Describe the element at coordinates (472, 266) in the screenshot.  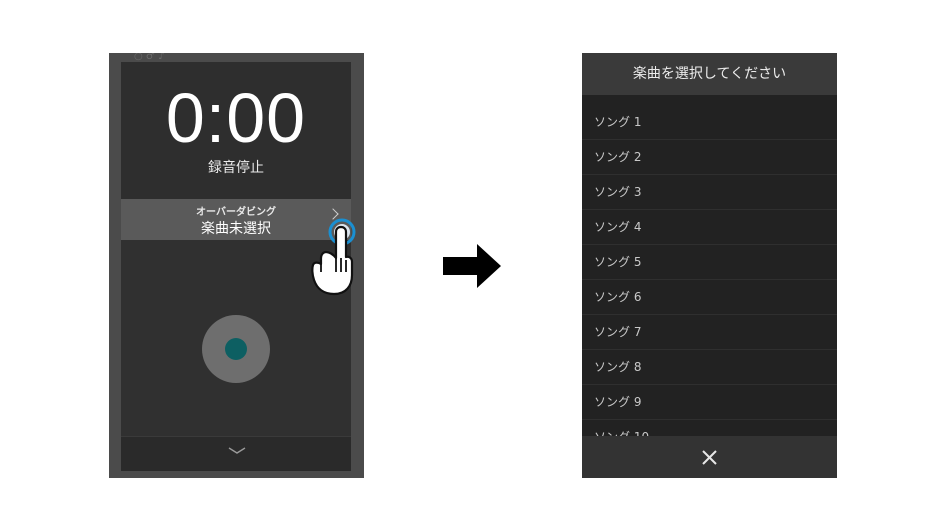
I see `arrow-right-icon` at that location.